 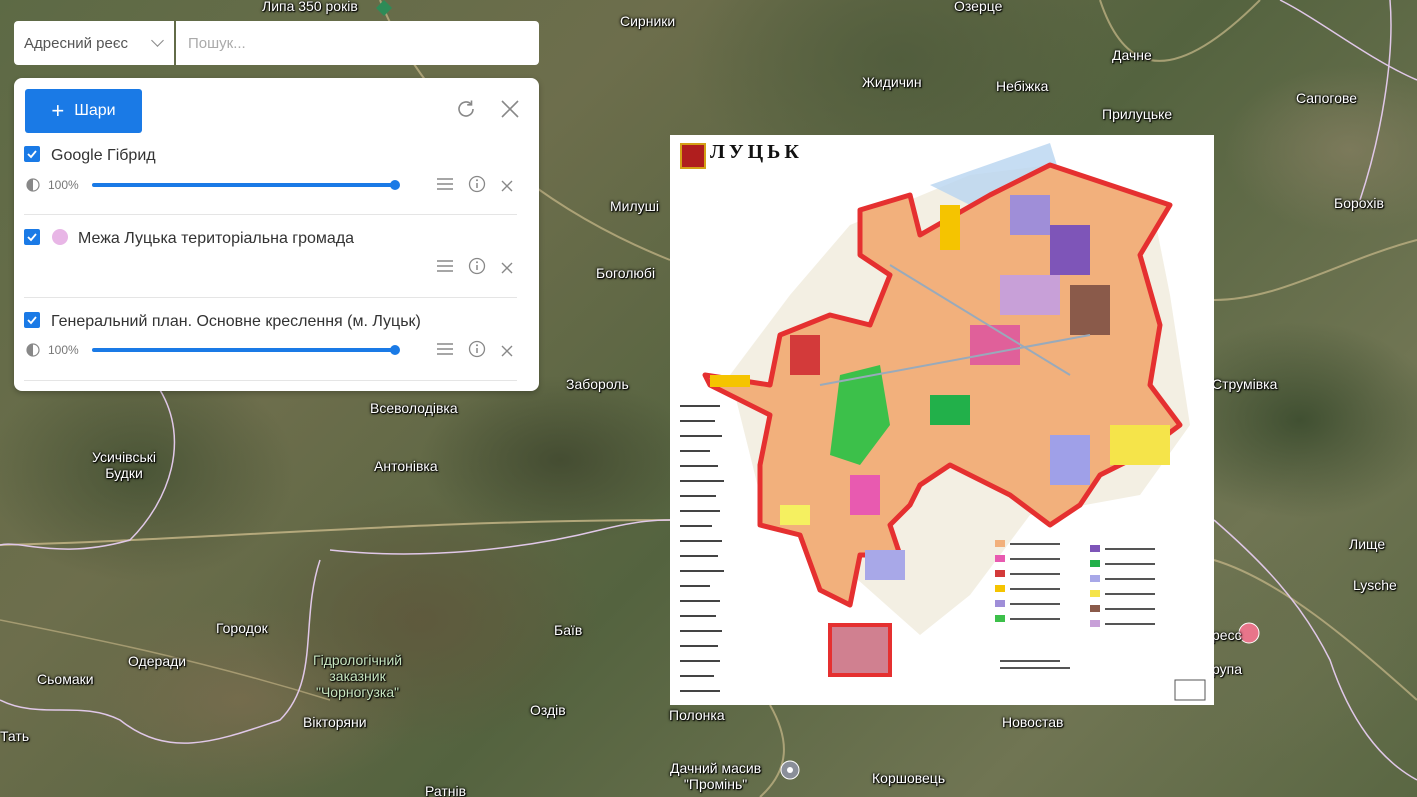 I want to click on layer-item-google-hybrid: Google Гібрид 100%, so click(x=270, y=179).